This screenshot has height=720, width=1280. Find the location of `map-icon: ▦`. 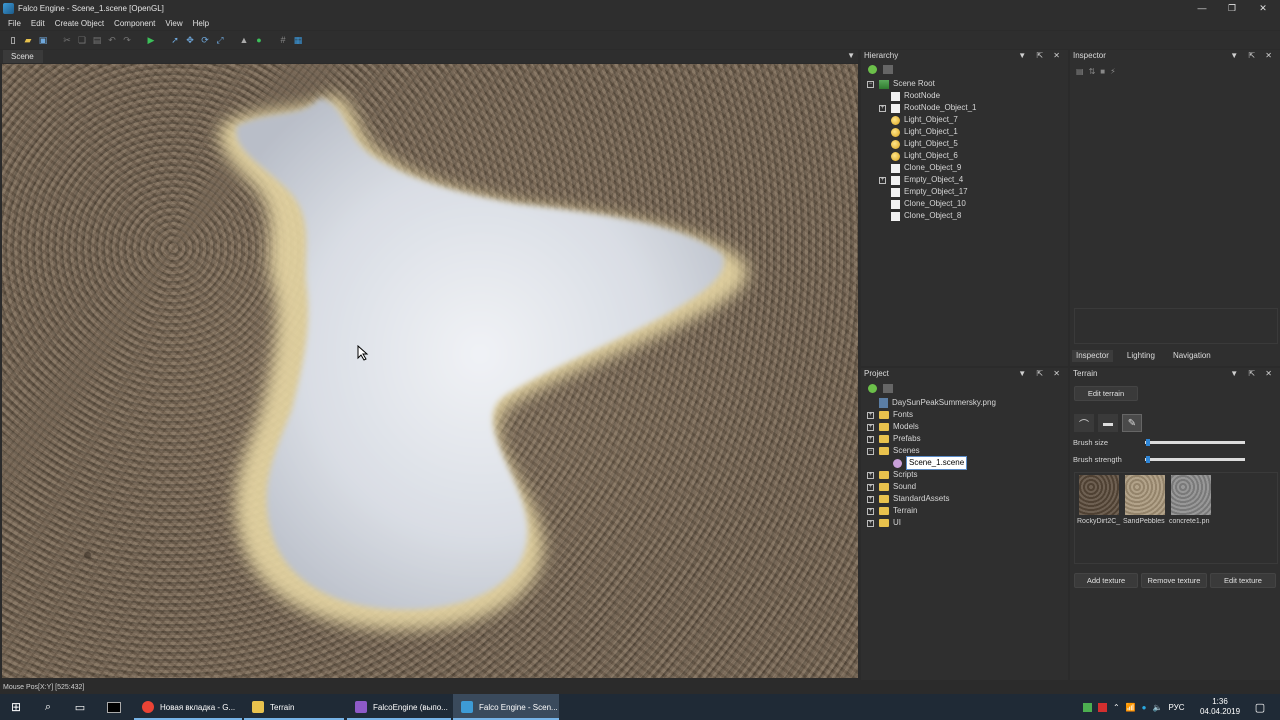

map-icon: ▦ is located at coordinates (298, 40).